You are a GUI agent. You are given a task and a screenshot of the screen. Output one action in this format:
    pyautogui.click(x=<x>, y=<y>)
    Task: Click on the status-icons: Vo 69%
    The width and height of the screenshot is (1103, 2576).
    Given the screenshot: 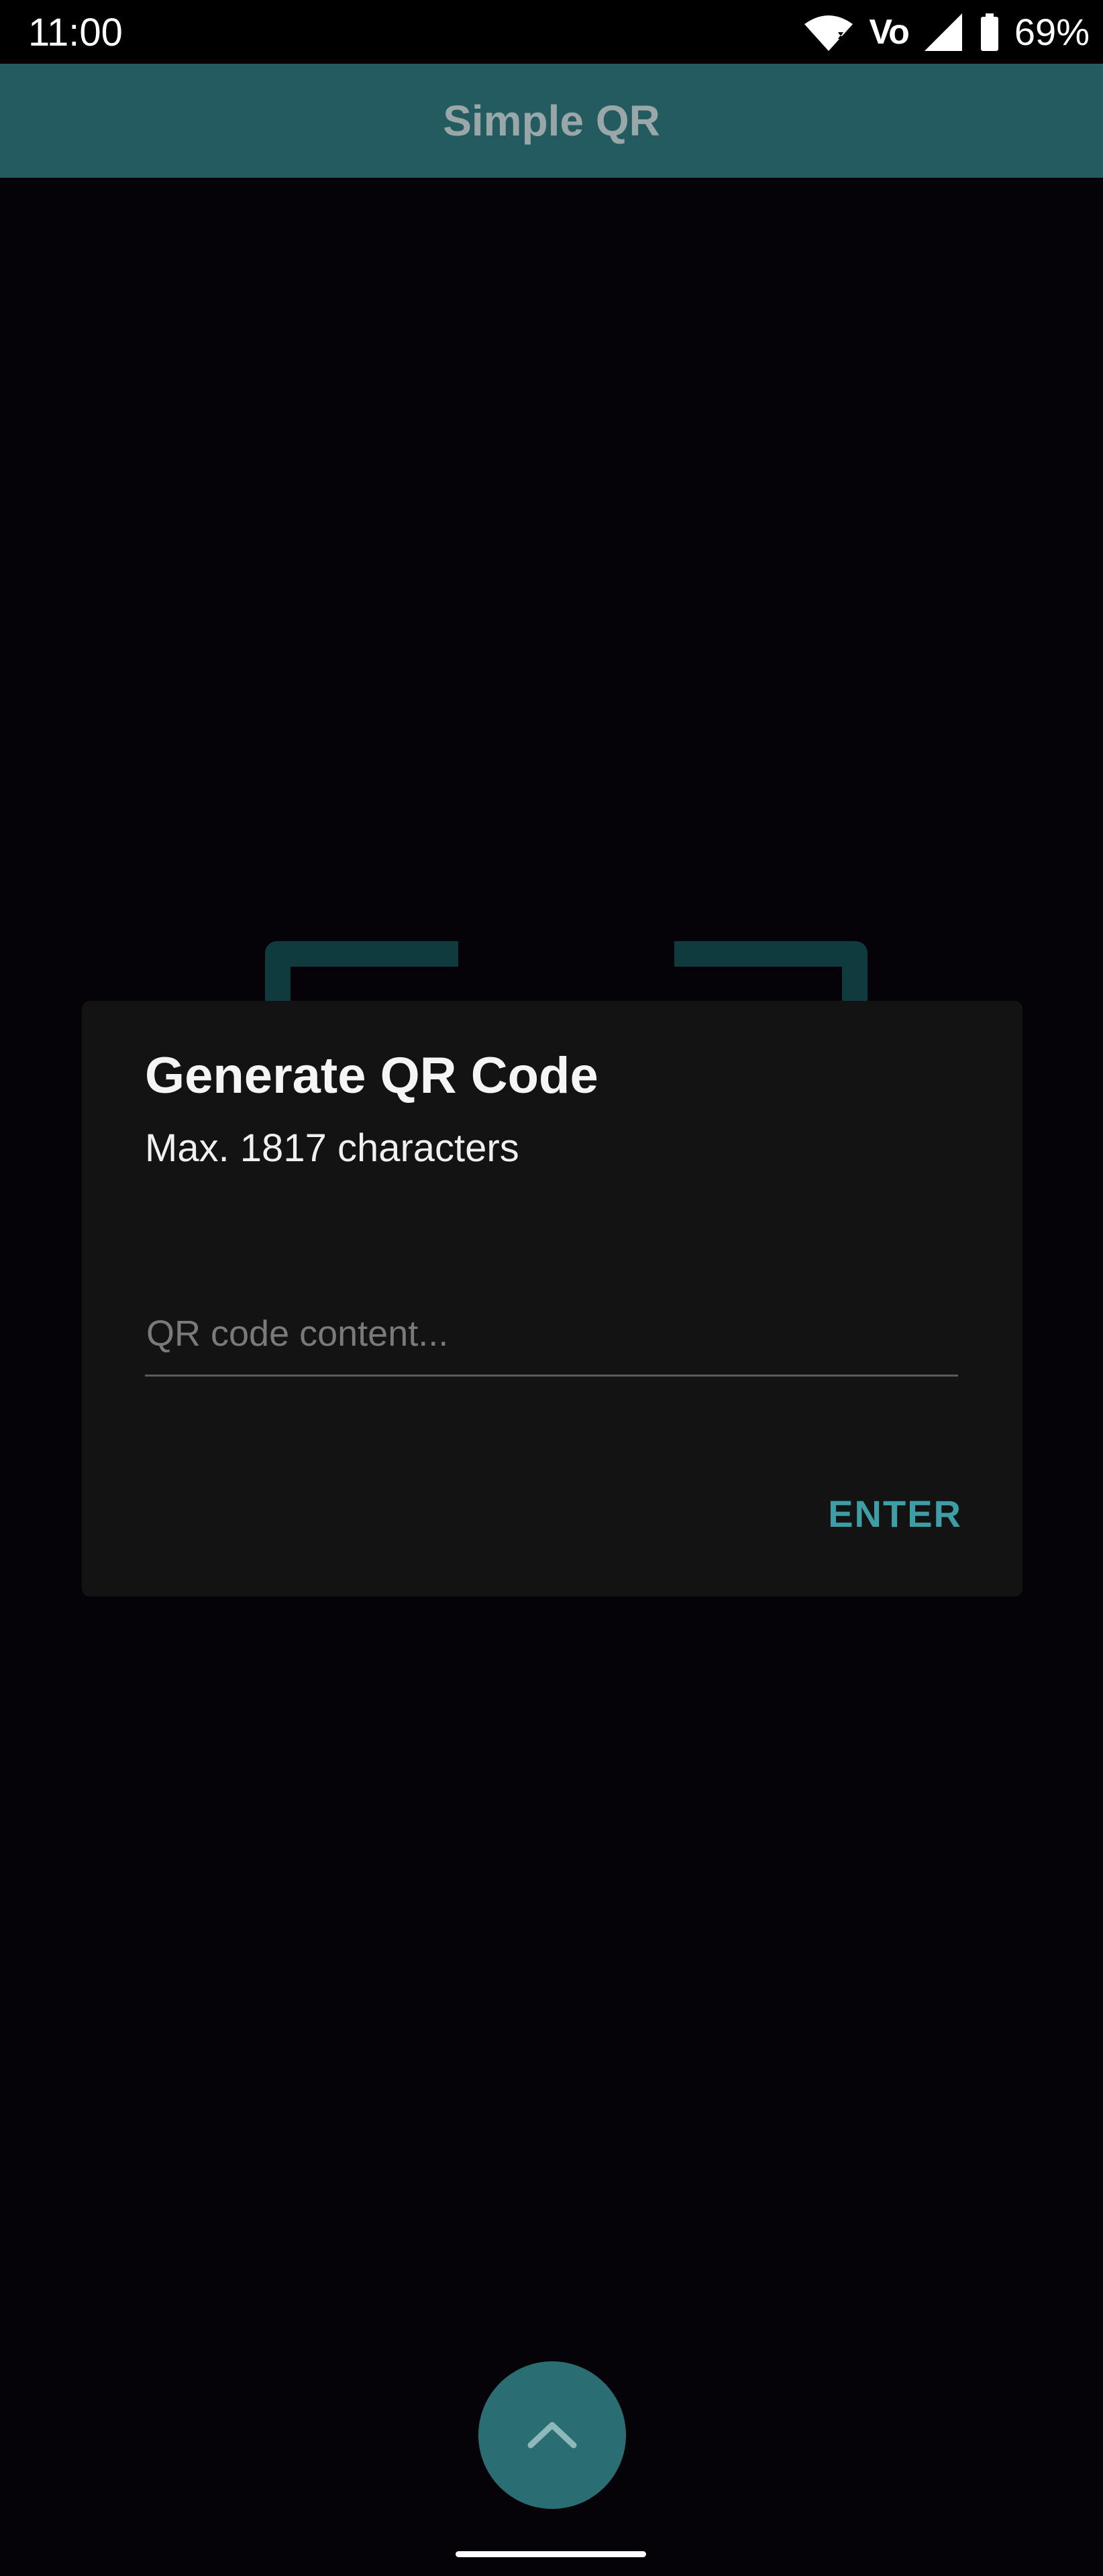 What is the action you would take?
    pyautogui.click(x=947, y=32)
    